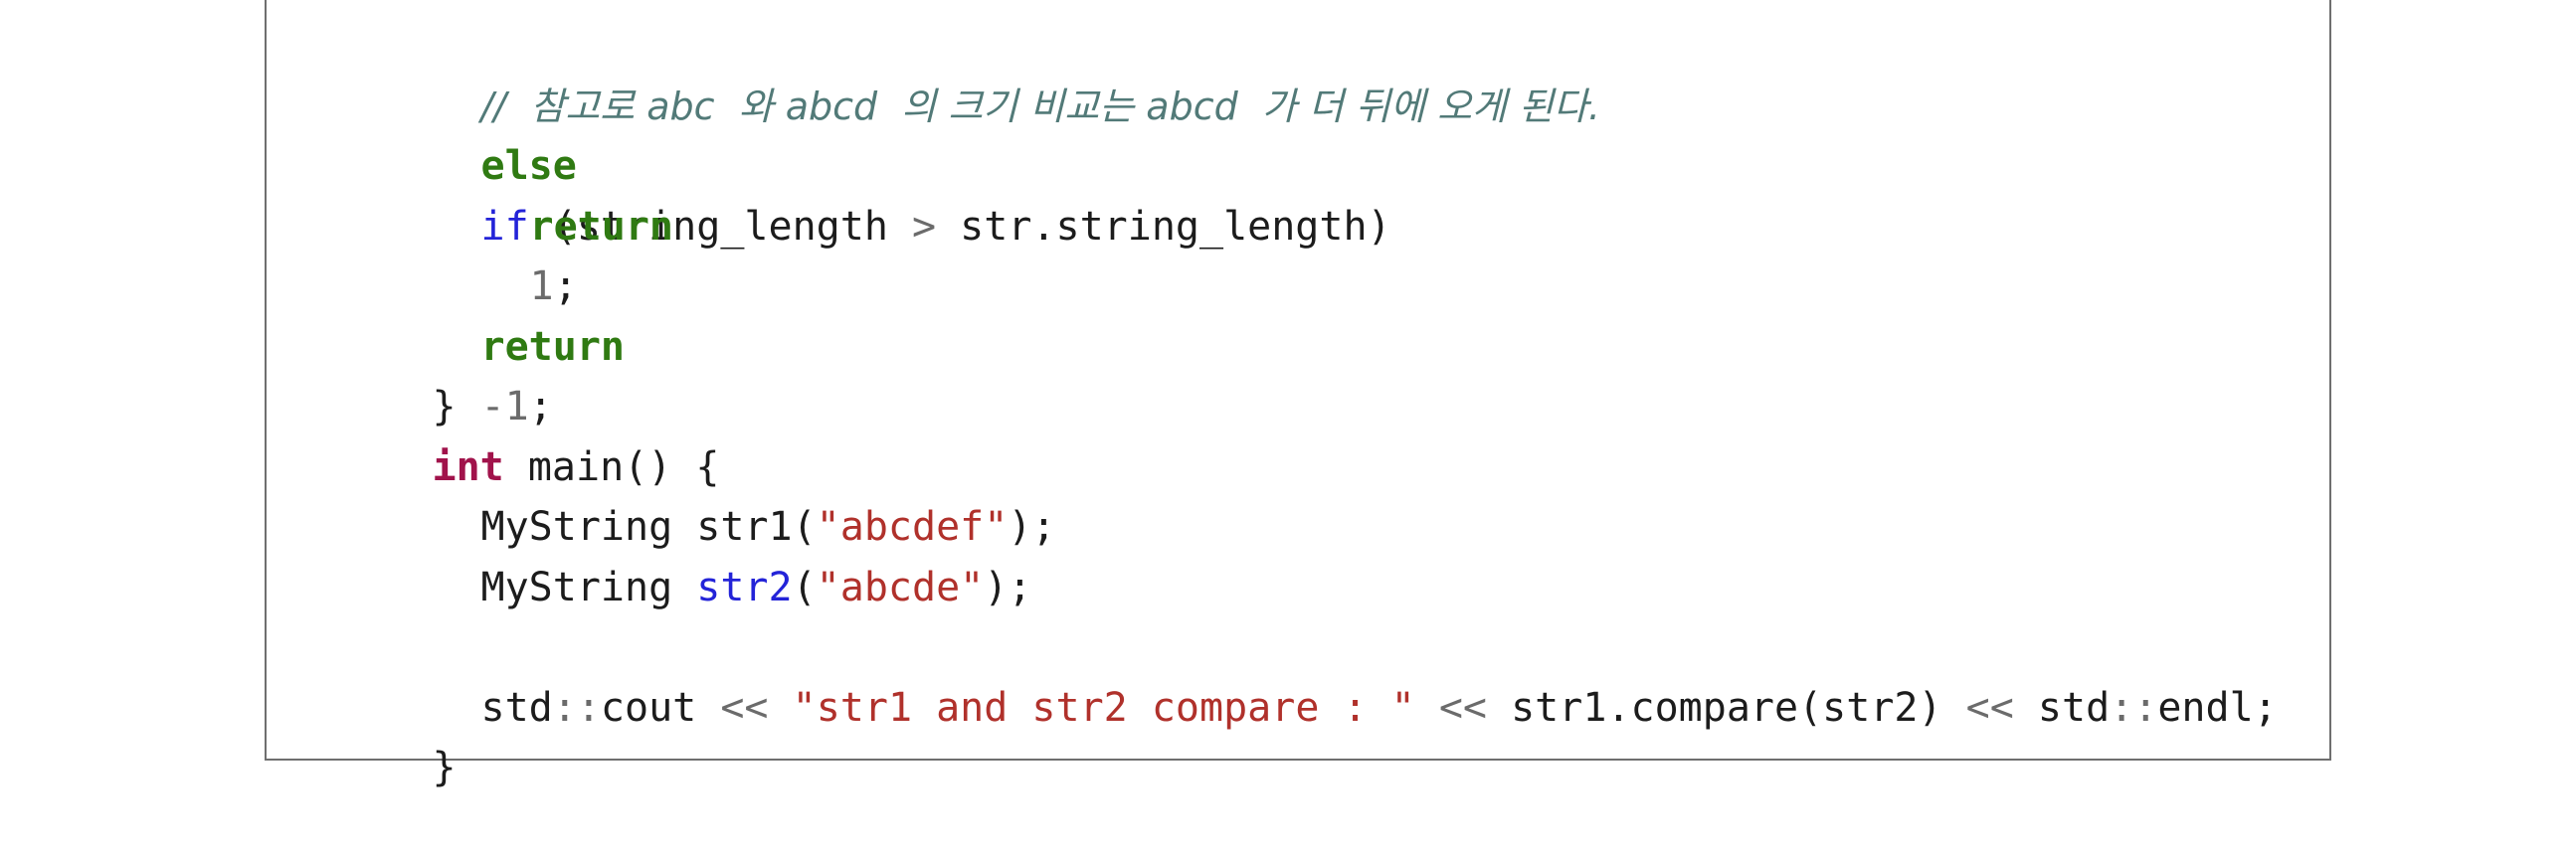 The width and height of the screenshot is (2576, 858). What do you see at coordinates (660, 707) in the screenshot?
I see `cout-identifier: cout` at bounding box center [660, 707].